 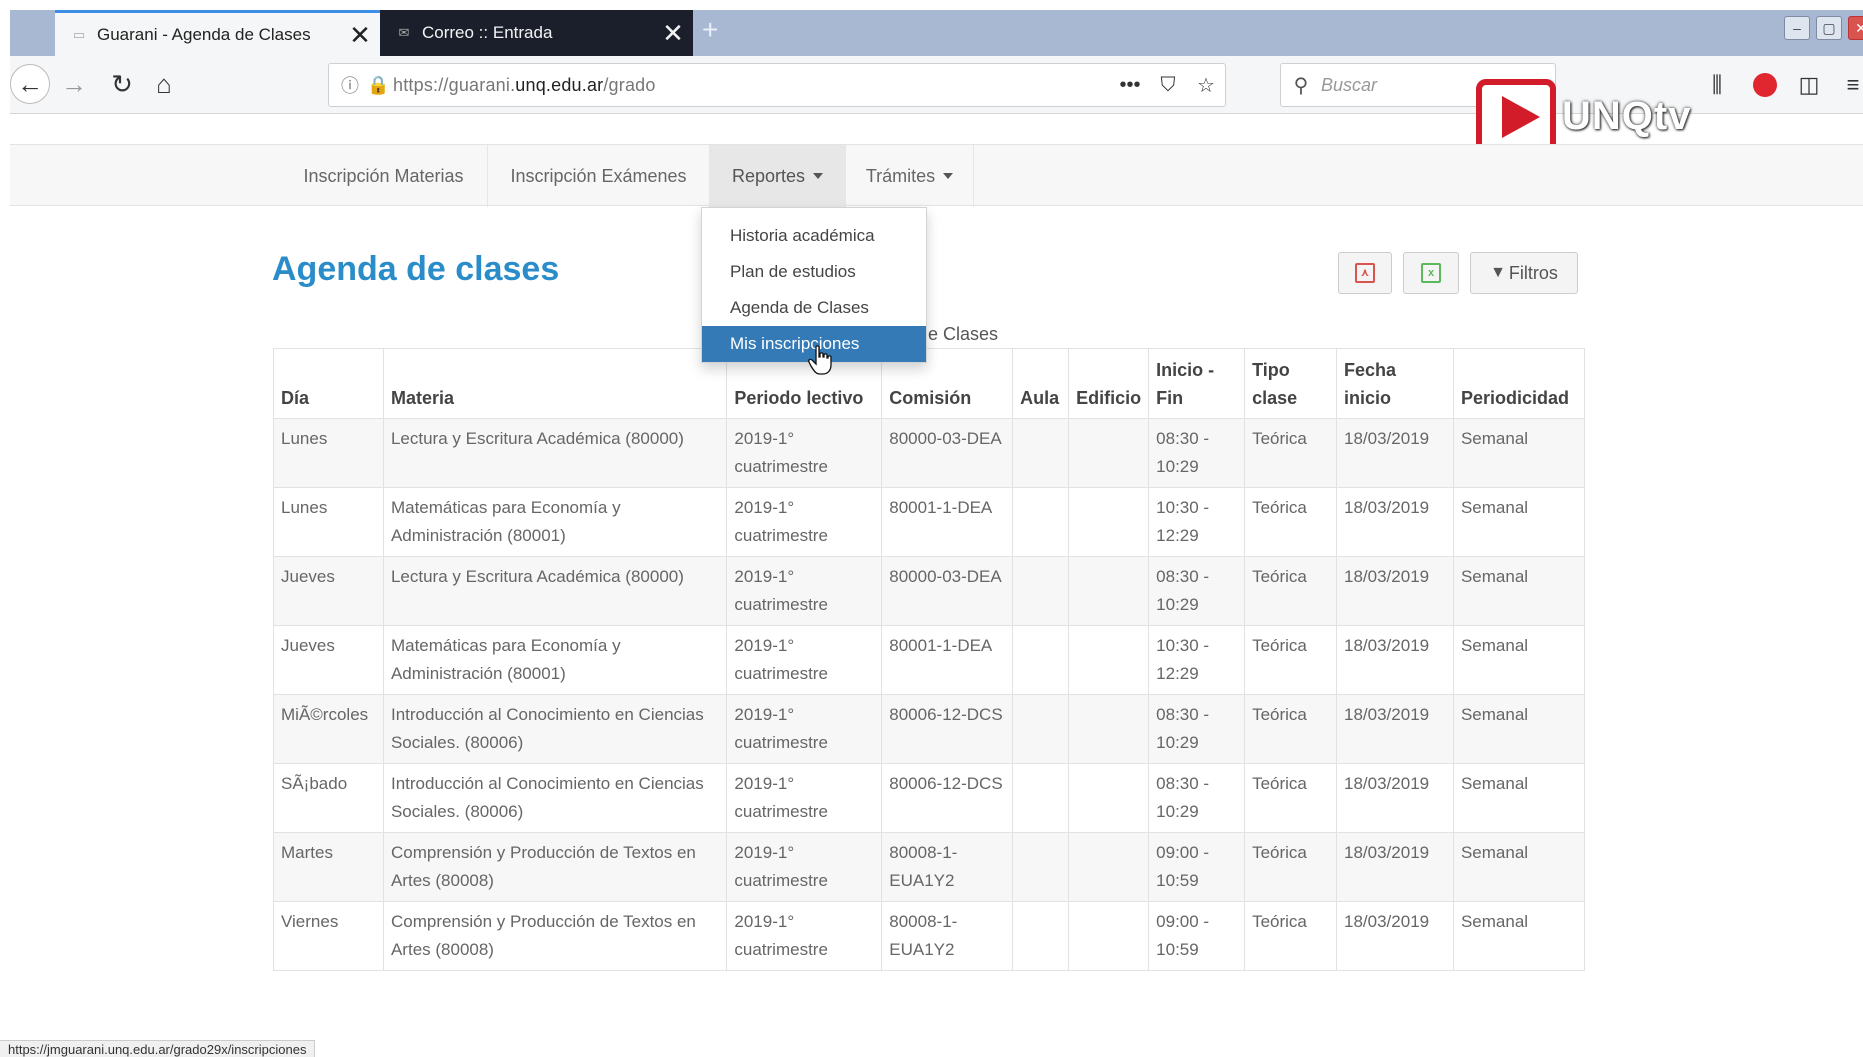 I want to click on back-arrow-icon: ←, so click(x=30, y=84).